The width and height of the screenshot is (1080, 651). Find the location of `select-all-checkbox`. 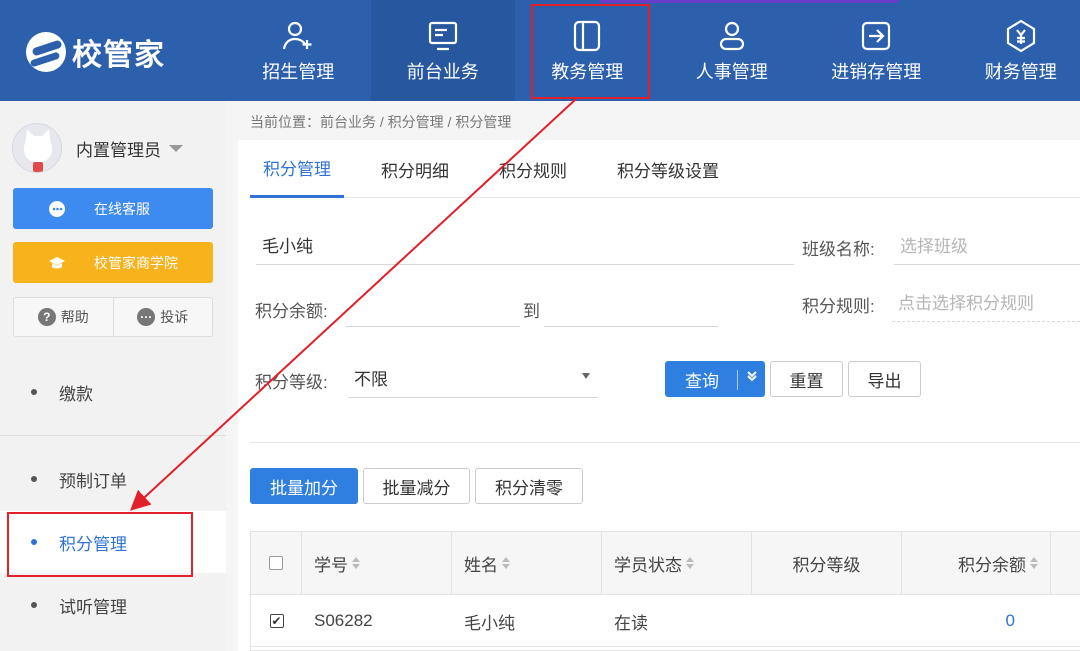

select-all-checkbox is located at coordinates (276, 563).